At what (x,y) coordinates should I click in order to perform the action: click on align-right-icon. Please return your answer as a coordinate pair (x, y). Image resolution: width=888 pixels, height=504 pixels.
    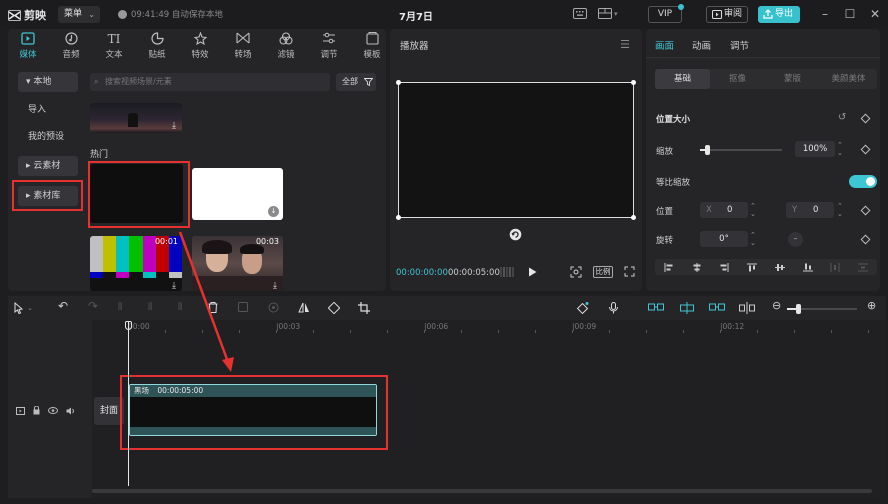
    Looking at the image, I should click on (724, 267).